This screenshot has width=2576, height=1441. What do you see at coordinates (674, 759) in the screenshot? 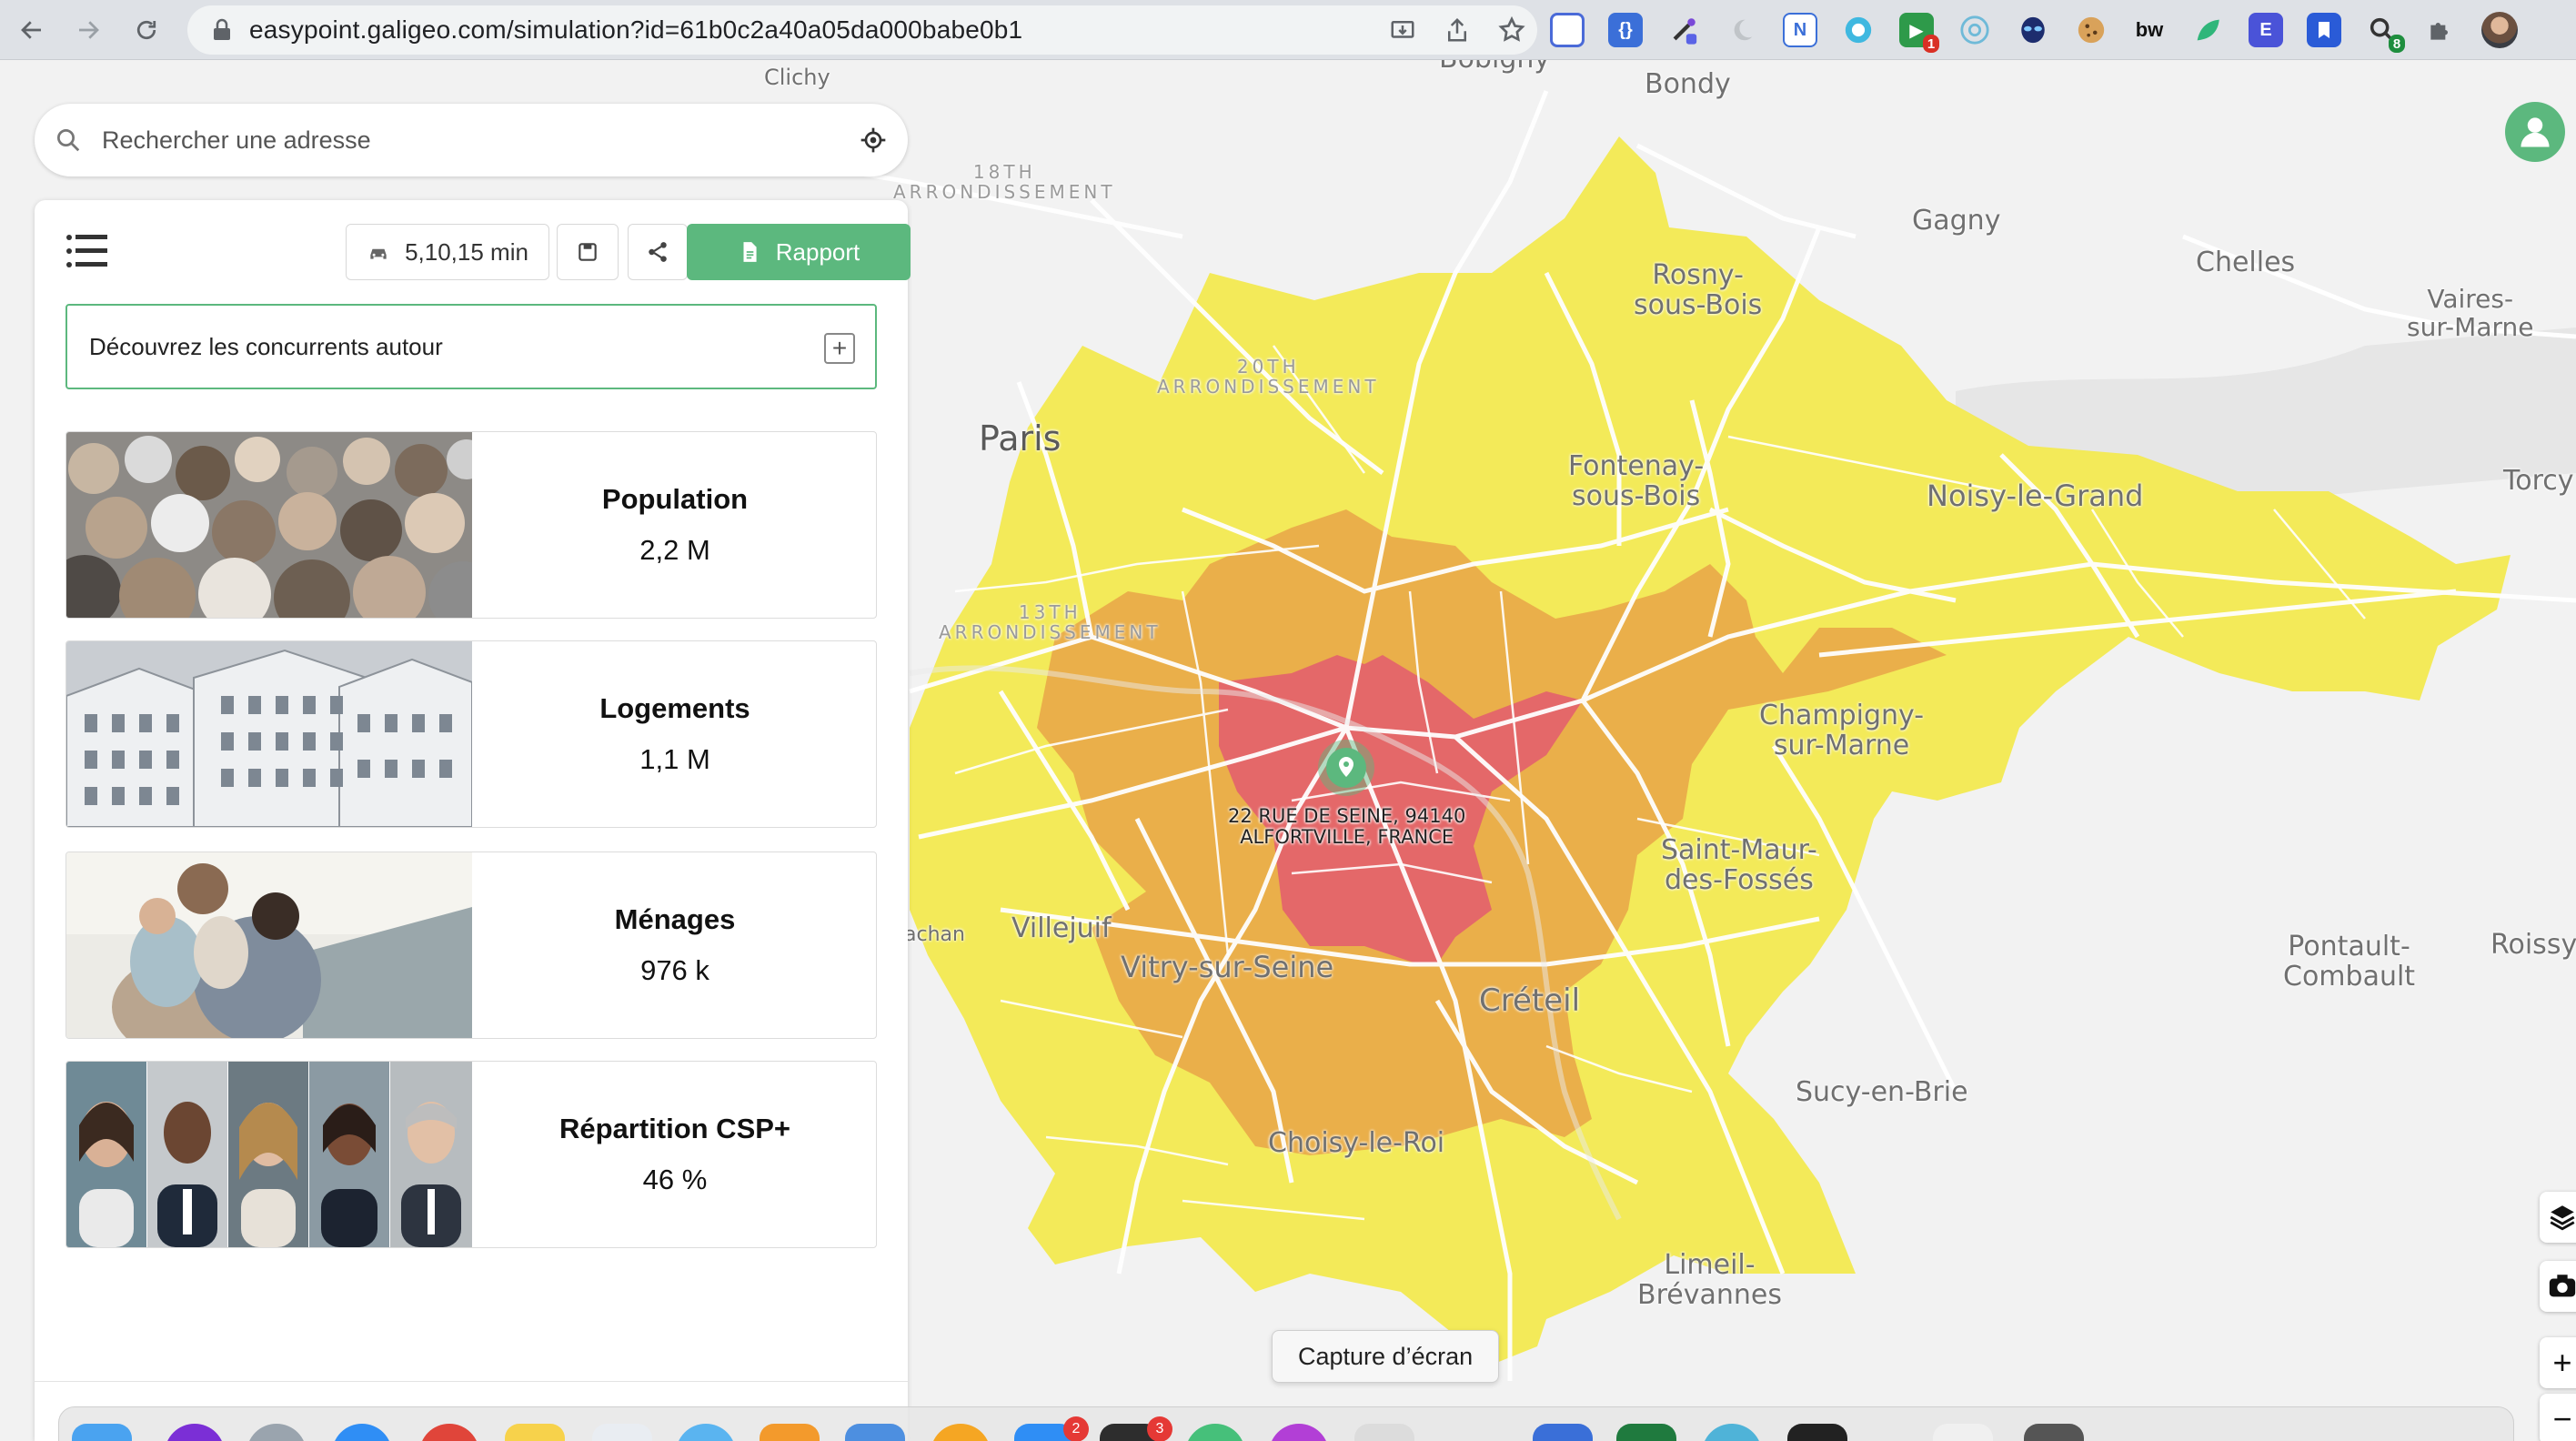
I see `housing-value: 1,1 M` at bounding box center [674, 759].